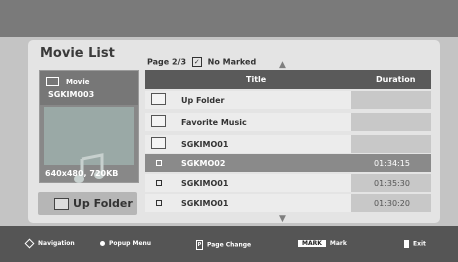 This screenshot has width=458, height=262. I want to click on duration-column-header: Duration, so click(396, 79).